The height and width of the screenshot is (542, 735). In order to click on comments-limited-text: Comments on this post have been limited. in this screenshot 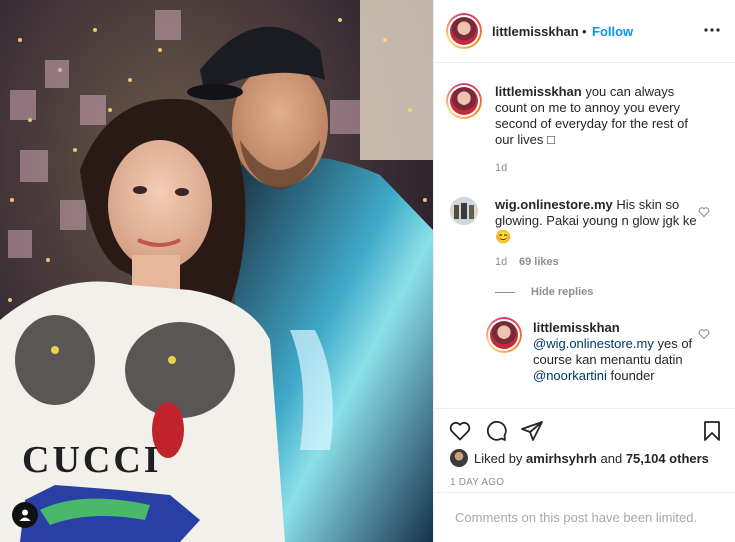, I will do `click(576, 517)`.